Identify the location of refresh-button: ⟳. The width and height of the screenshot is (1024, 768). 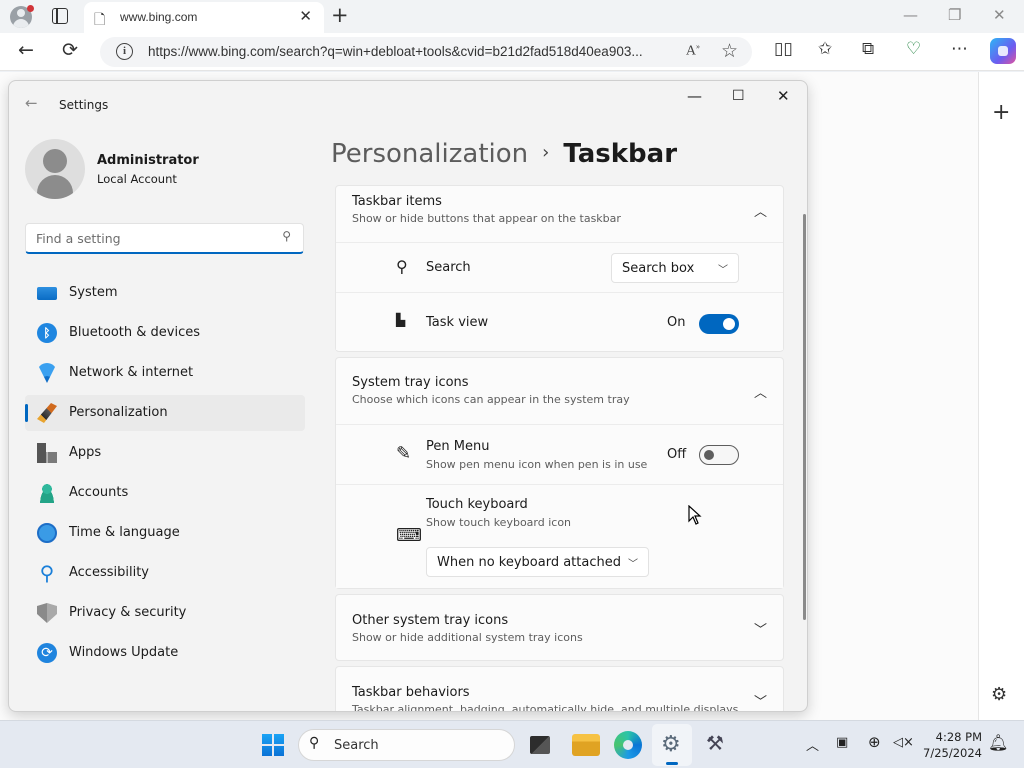
(70, 50).